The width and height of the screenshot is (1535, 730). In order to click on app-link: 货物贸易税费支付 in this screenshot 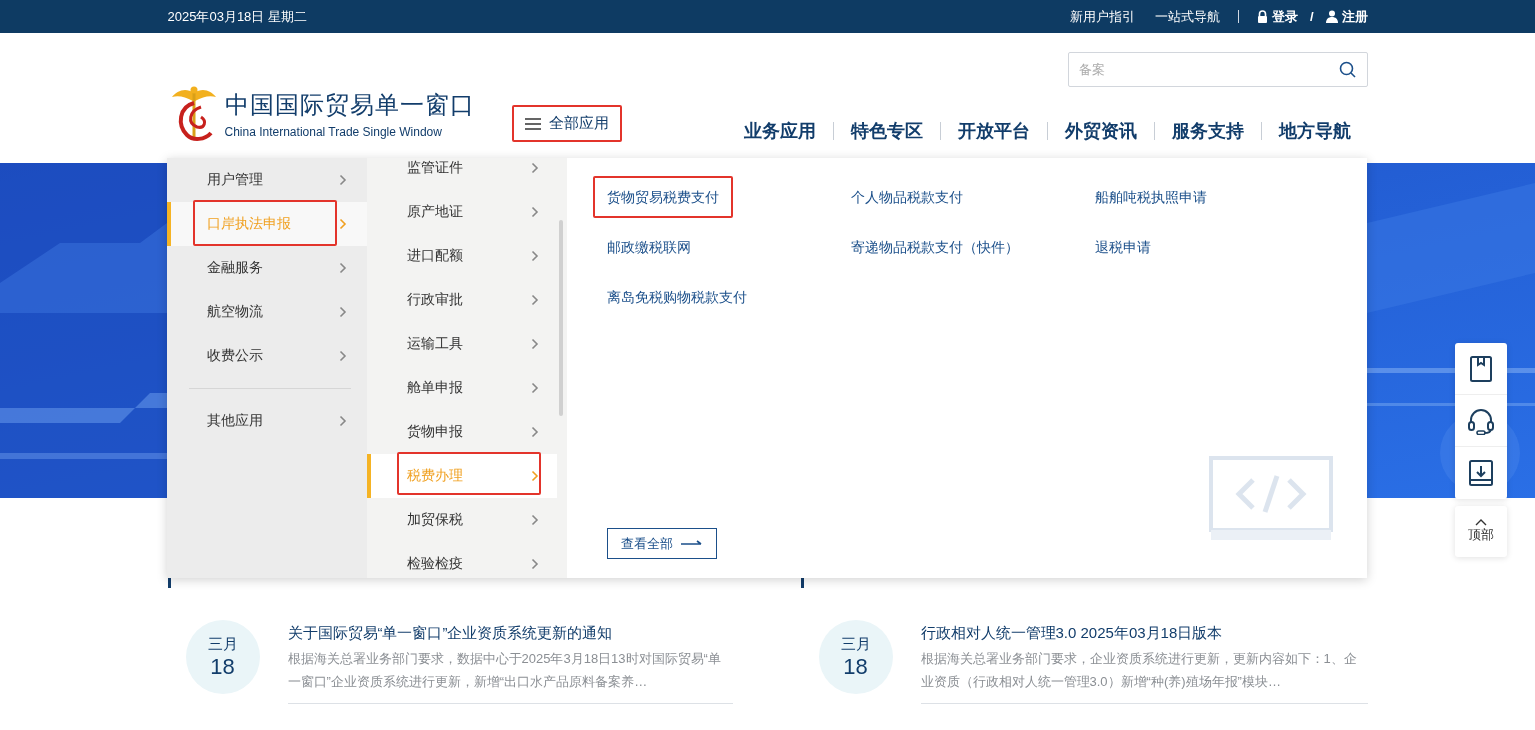, I will do `click(663, 197)`.